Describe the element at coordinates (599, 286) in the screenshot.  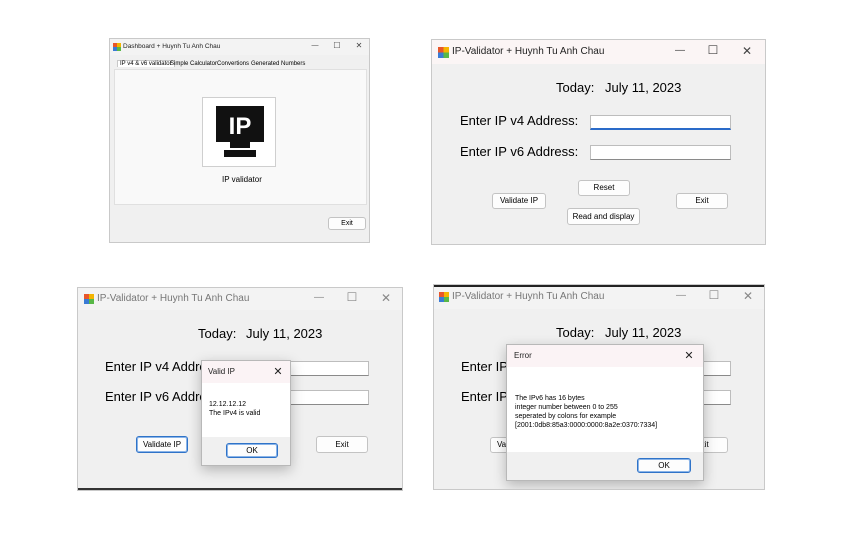
I see `window-top-edge` at that location.